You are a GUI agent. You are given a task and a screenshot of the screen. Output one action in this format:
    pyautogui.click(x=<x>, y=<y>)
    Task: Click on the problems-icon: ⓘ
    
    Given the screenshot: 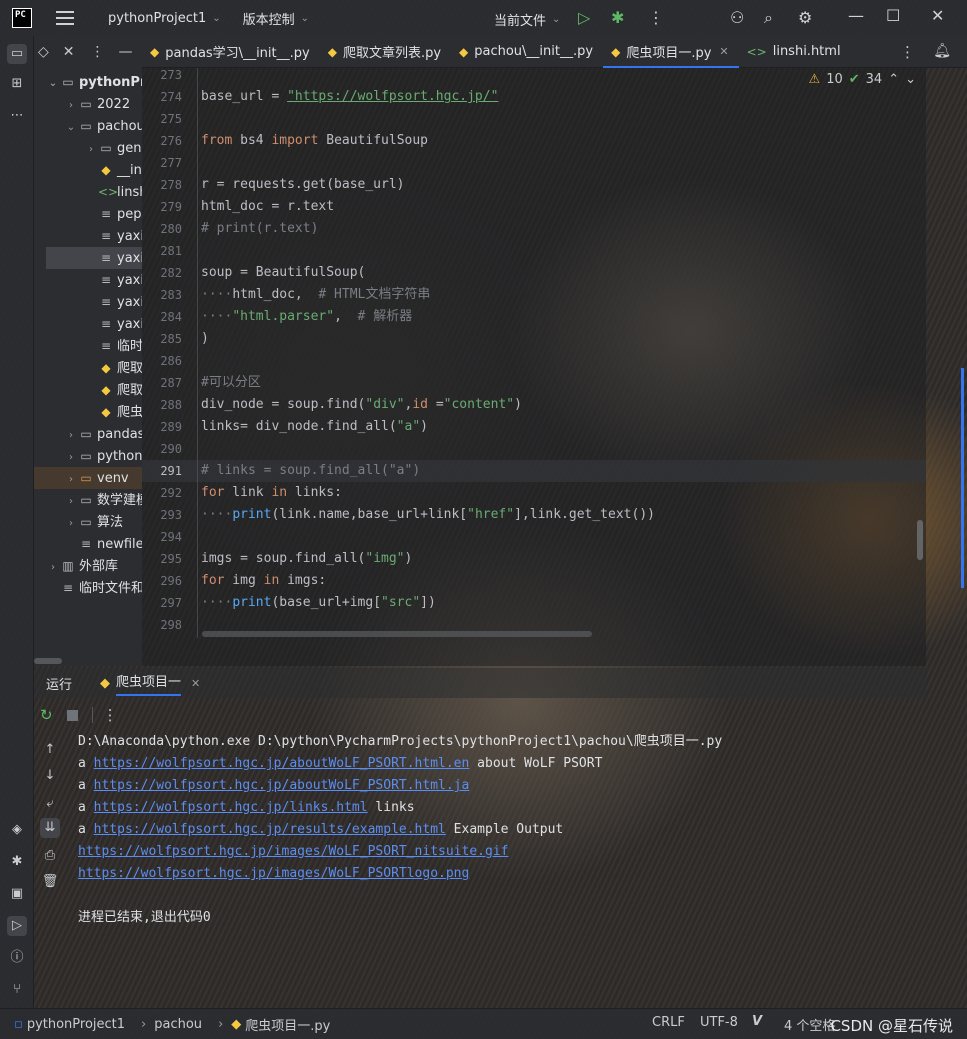 What is the action you would take?
    pyautogui.click(x=17, y=958)
    